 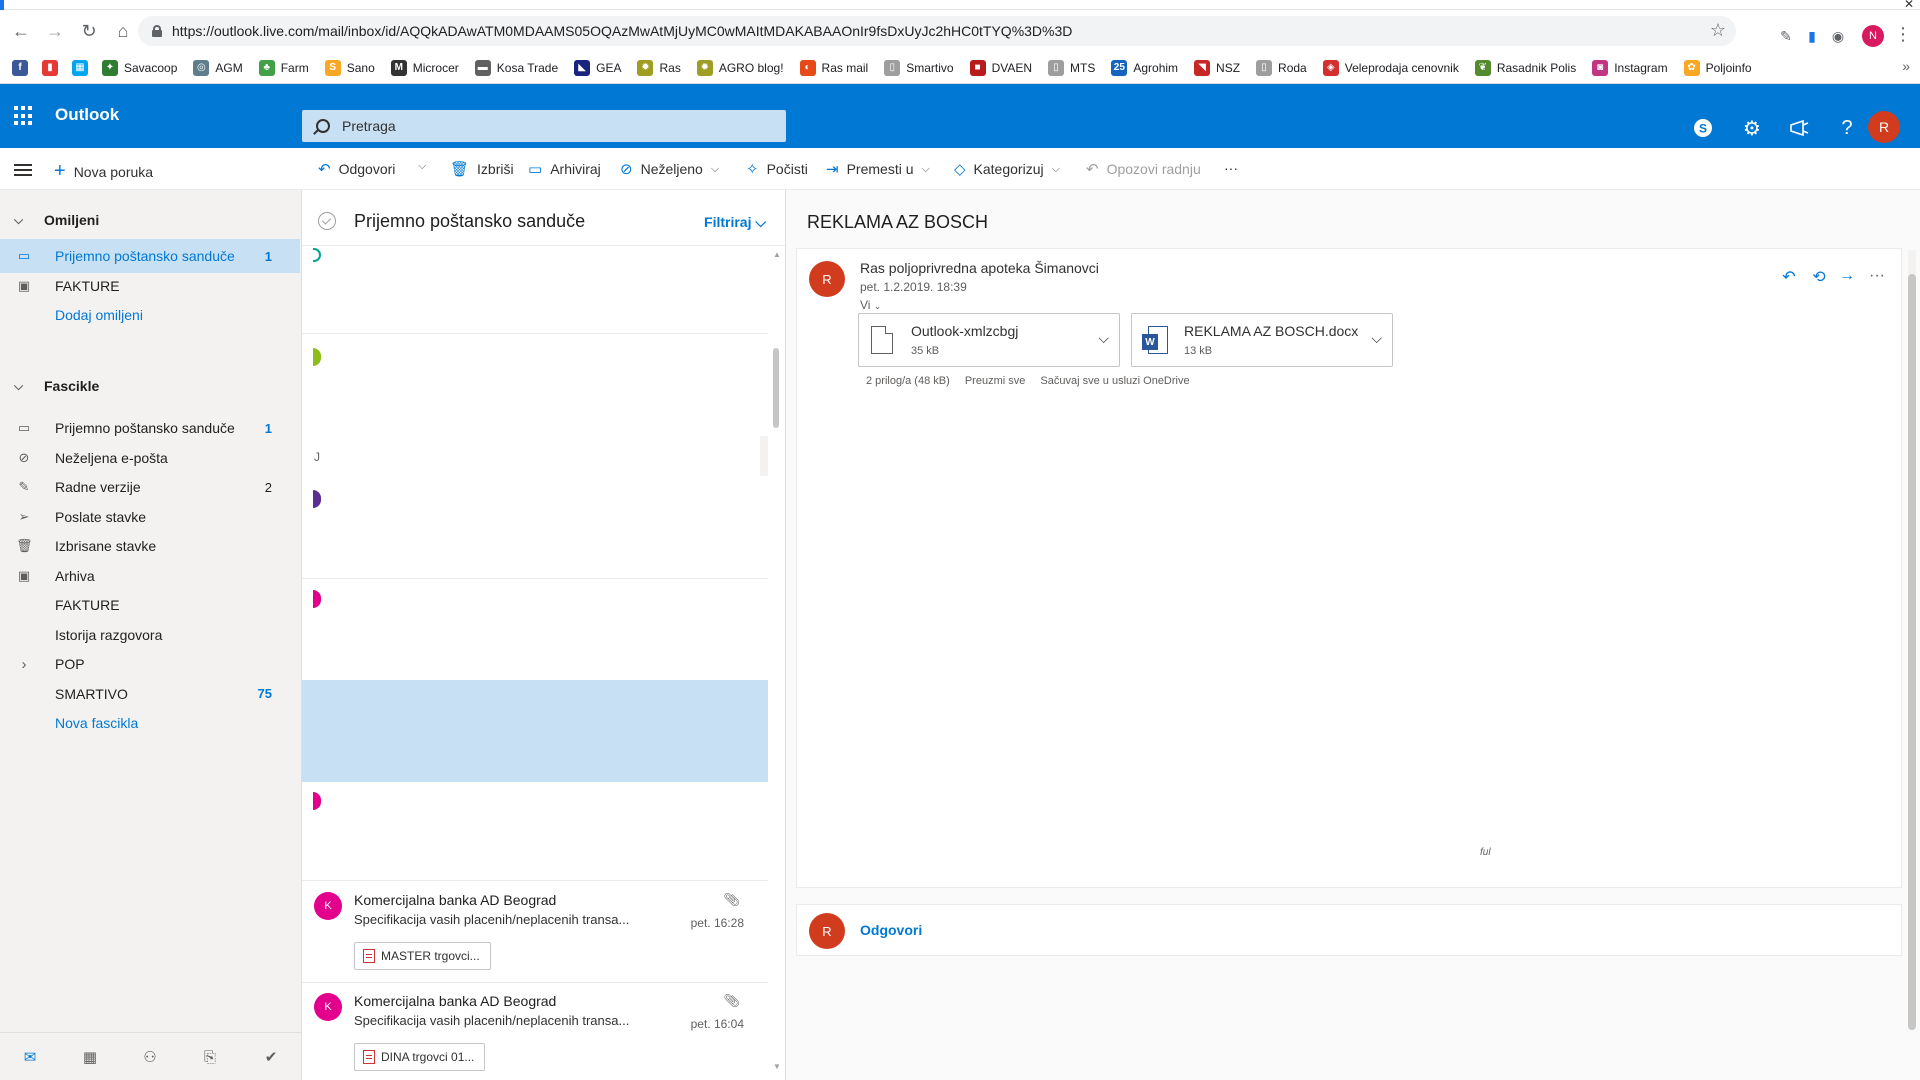 What do you see at coordinates (776, 388) in the screenshot?
I see `list-scrollbar-thumb` at bounding box center [776, 388].